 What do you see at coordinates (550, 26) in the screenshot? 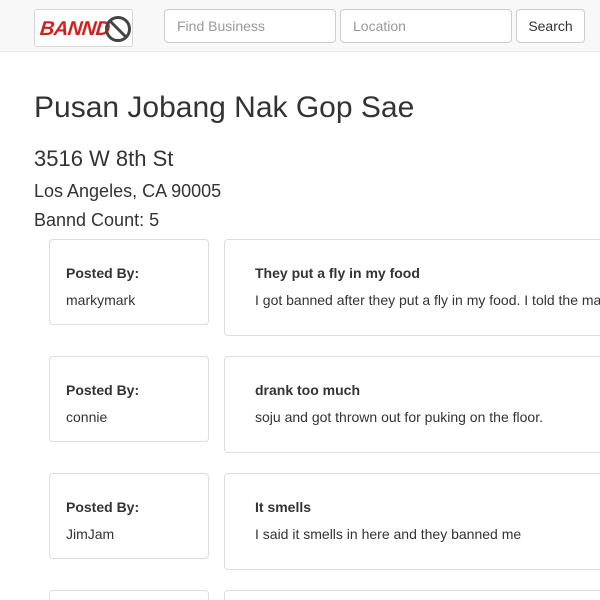
I see `search-button: Search` at bounding box center [550, 26].